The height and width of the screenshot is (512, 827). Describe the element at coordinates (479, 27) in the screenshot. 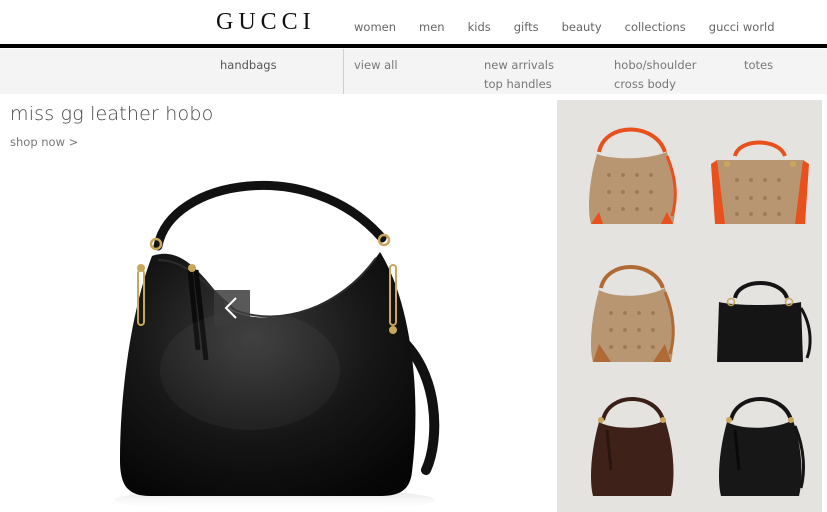

I see `nav-kids: kids` at that location.